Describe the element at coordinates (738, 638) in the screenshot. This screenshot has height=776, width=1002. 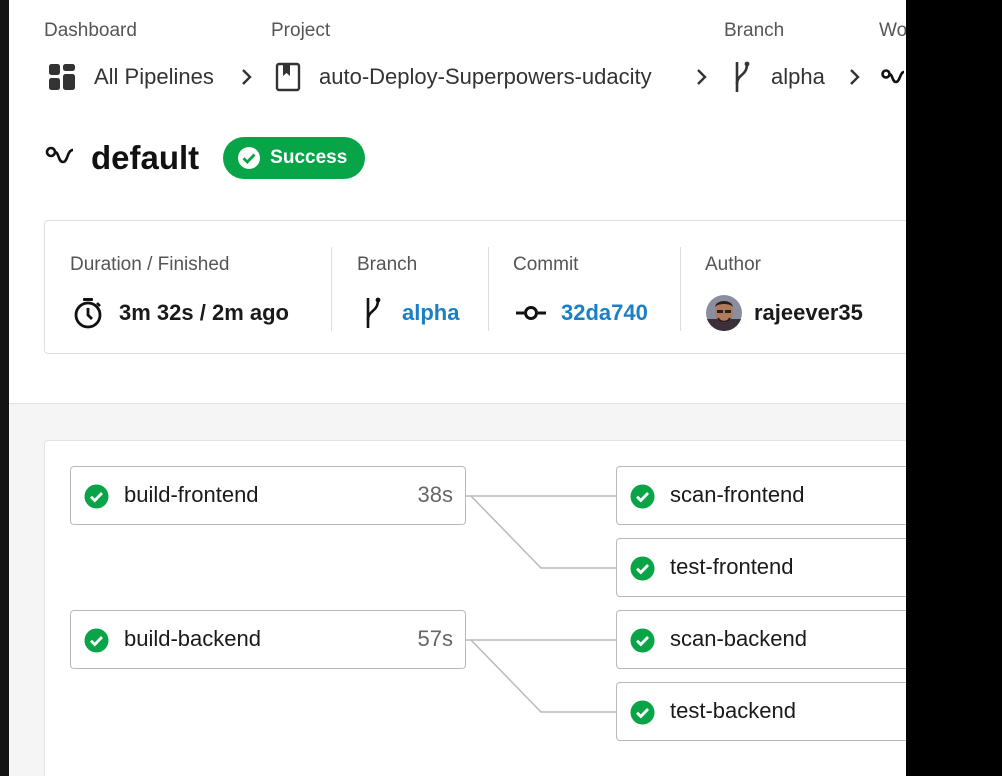
I see `job-name: scan-backend` at that location.